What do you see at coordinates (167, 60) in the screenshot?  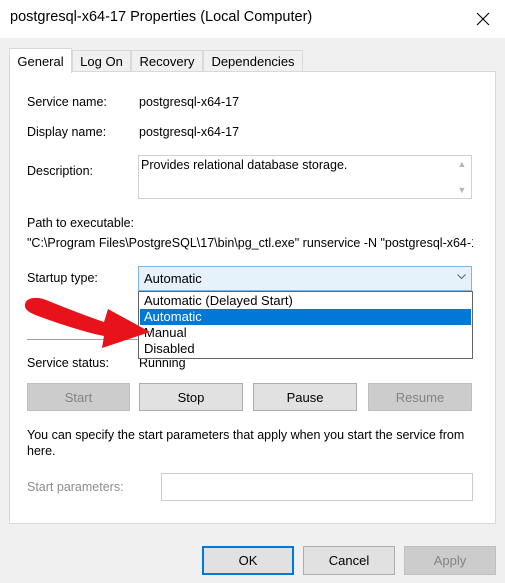 I see `tab-recovery: Recovery` at bounding box center [167, 60].